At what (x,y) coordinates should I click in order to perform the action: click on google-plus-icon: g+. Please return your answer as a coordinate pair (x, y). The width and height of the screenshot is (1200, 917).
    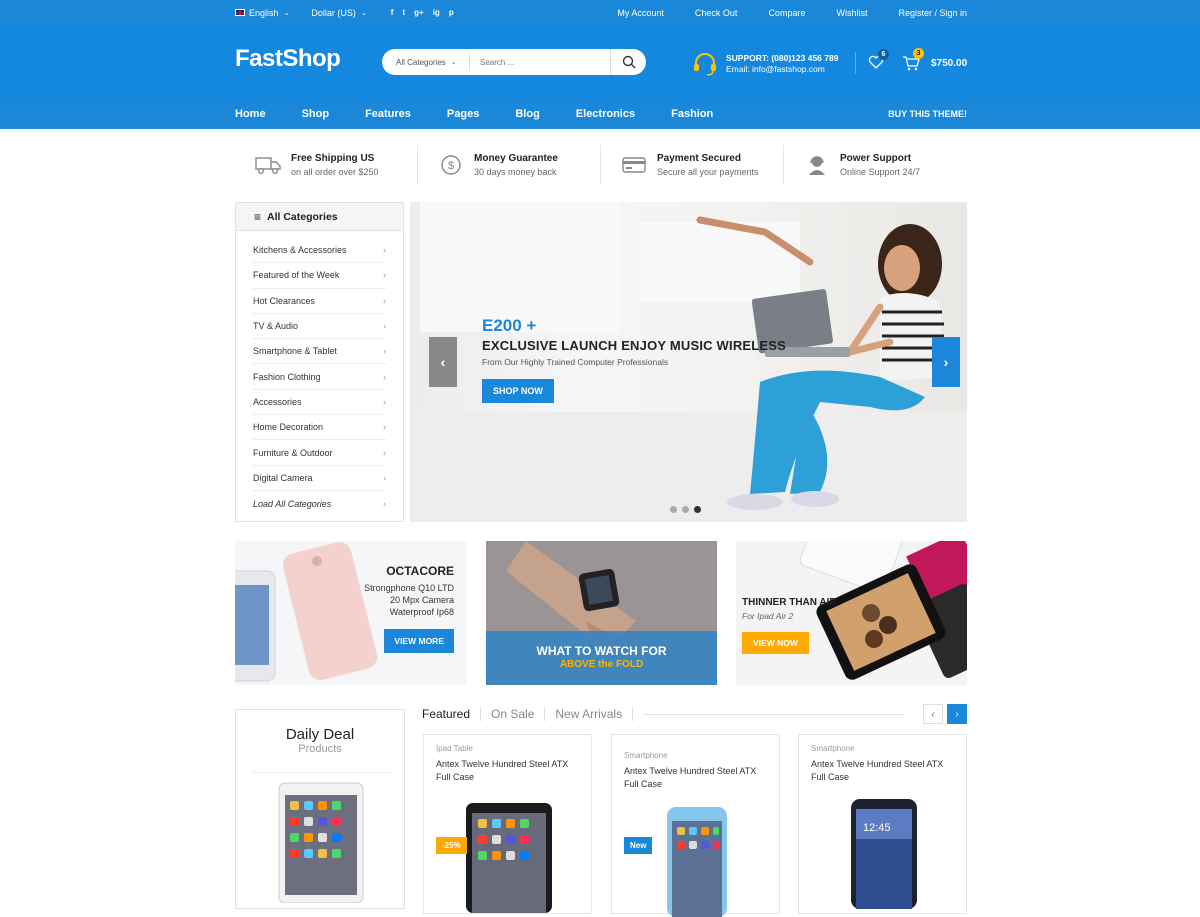
    Looking at the image, I should click on (419, 12).